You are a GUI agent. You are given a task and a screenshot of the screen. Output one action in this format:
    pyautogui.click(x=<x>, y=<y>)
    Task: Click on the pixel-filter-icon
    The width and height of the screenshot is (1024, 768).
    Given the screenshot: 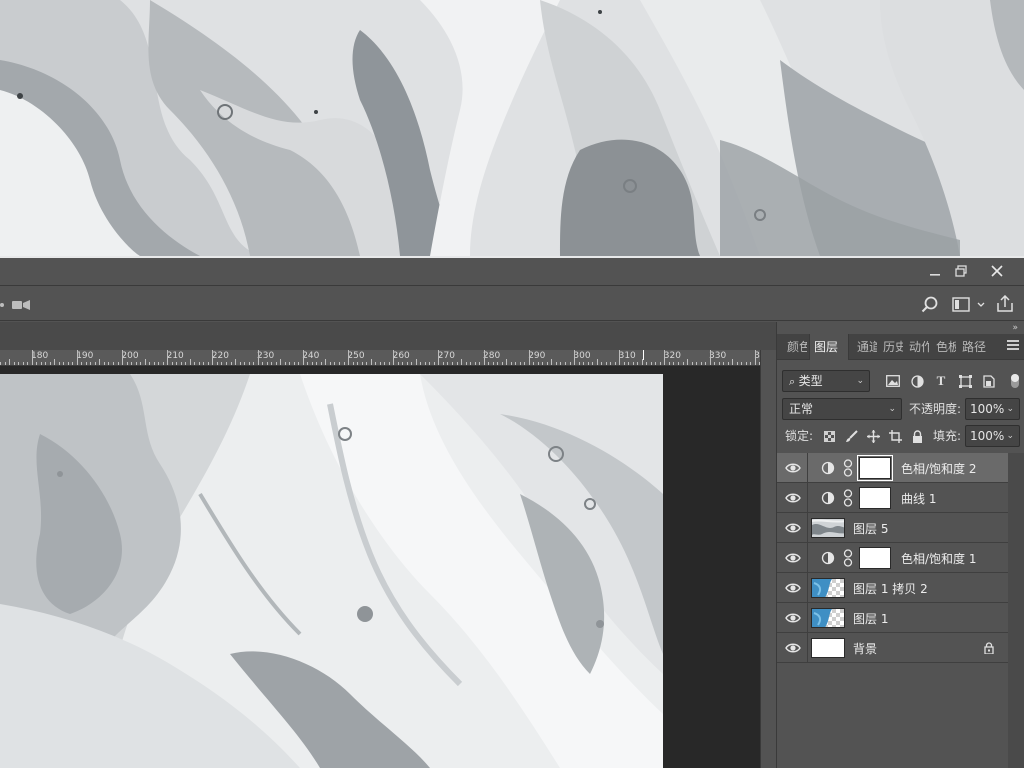 What is the action you would take?
    pyautogui.click(x=893, y=381)
    